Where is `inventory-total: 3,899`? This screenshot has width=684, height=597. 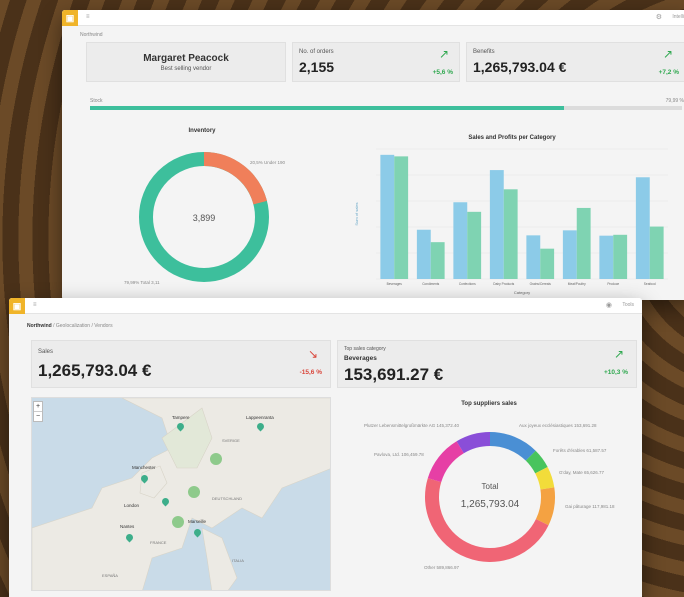
inventory-total: 3,899 is located at coordinates (204, 218).